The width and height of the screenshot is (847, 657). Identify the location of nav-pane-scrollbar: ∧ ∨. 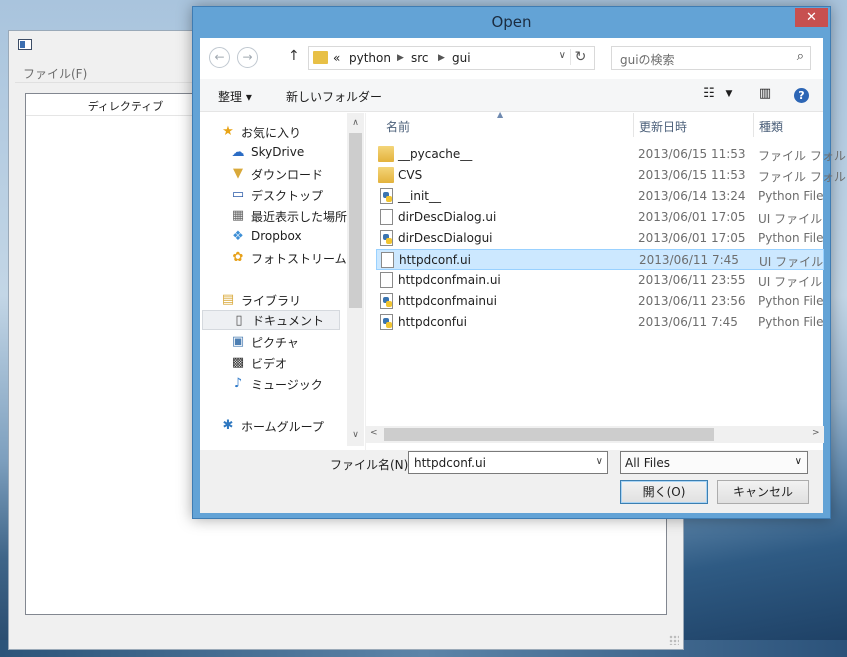
(355, 279).